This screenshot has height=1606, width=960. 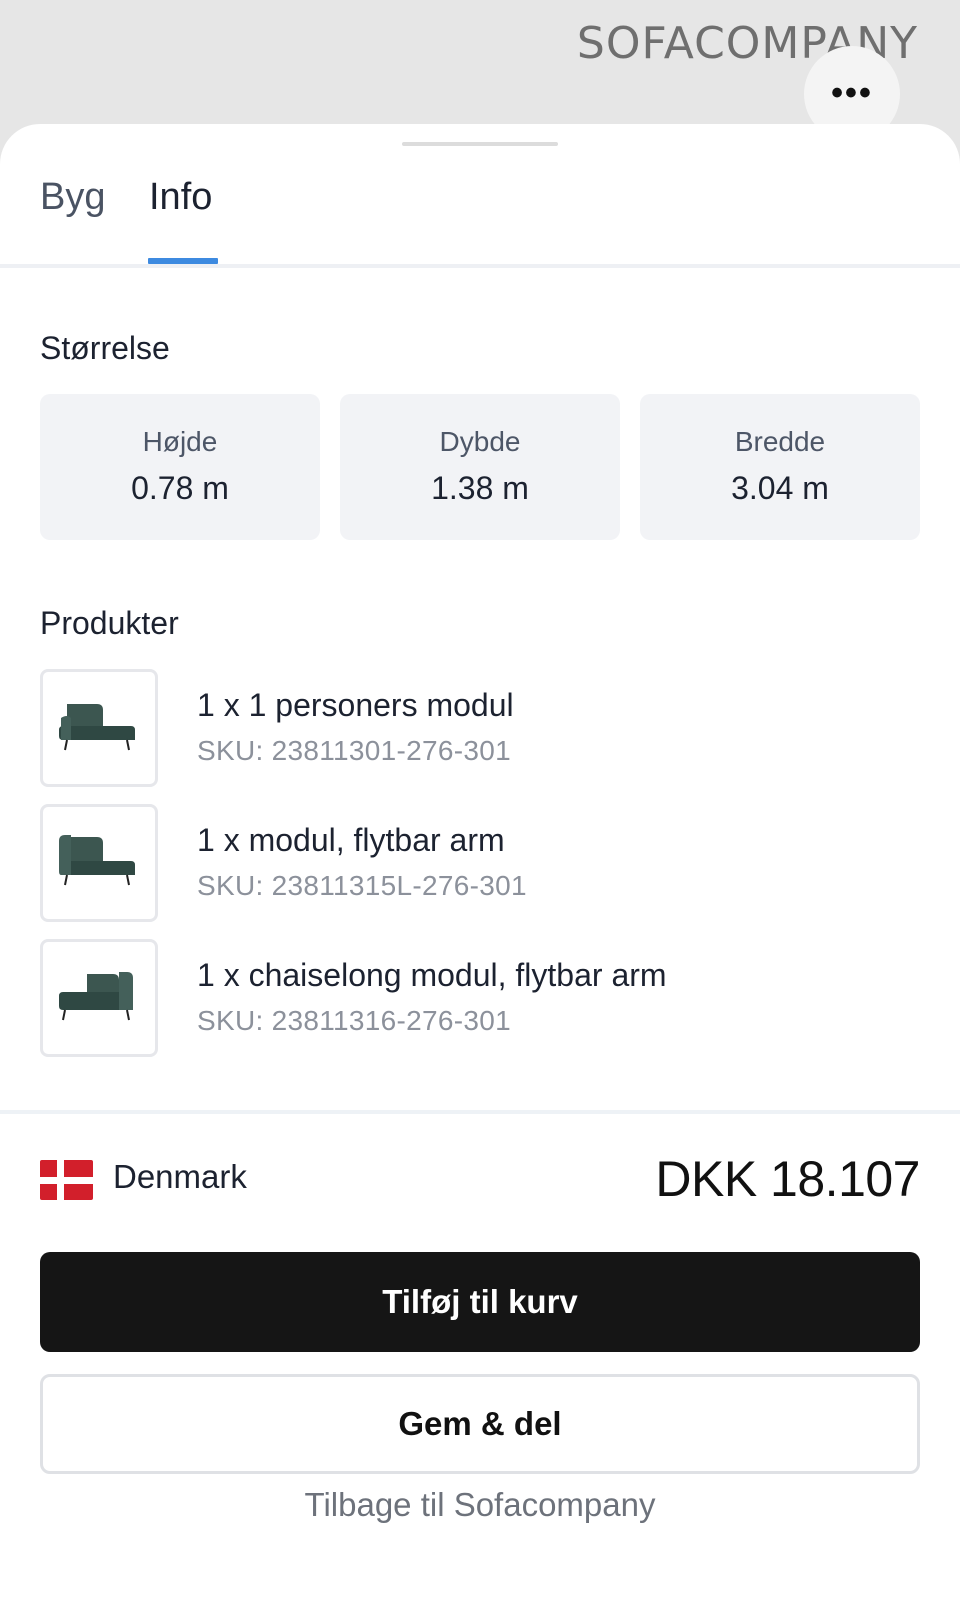 I want to click on sofa-module-icon, so click(x=97, y=727).